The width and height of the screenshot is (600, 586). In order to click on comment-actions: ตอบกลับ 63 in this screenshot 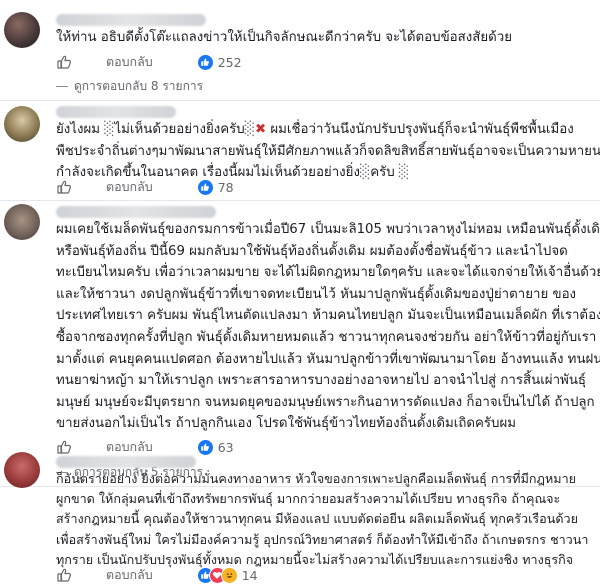, I will do `click(145, 447)`.